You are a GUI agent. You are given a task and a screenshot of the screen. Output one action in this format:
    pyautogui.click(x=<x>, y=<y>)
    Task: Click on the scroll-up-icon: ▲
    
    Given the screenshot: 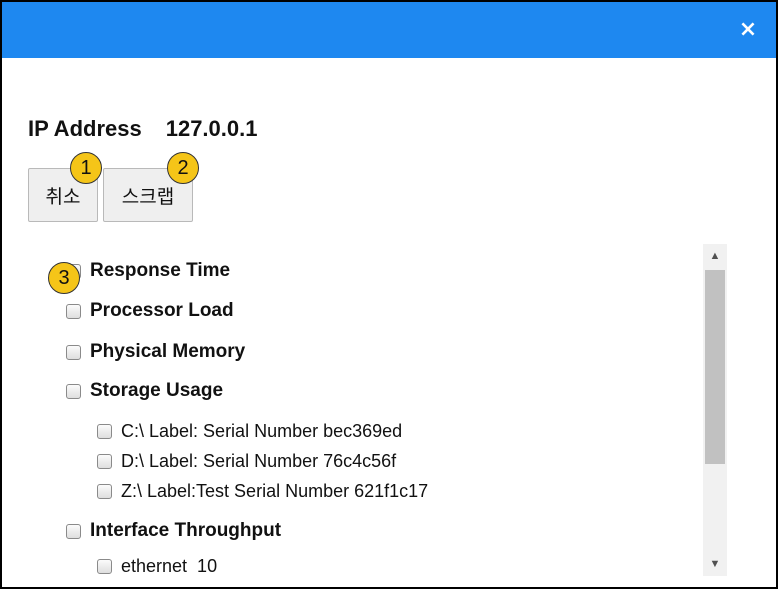 What is the action you would take?
    pyautogui.click(x=715, y=256)
    